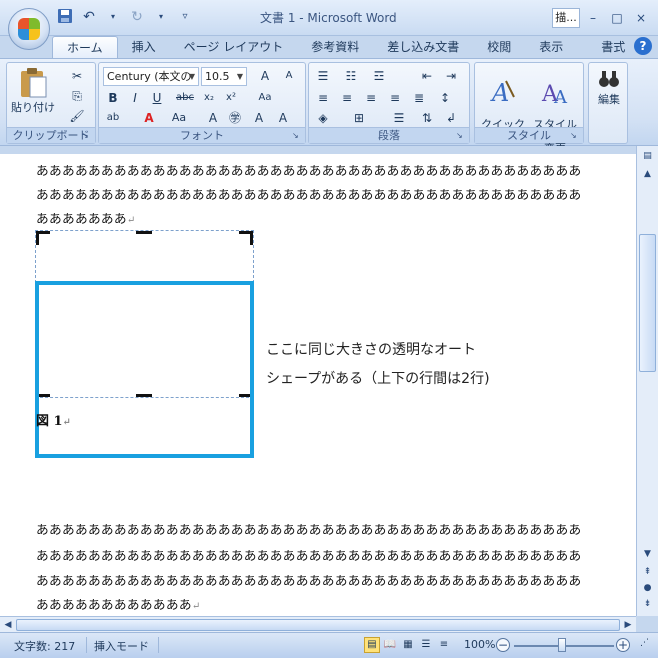 The width and height of the screenshot is (658, 658). I want to click on line-spacing-icon: ↕, so click(445, 98).